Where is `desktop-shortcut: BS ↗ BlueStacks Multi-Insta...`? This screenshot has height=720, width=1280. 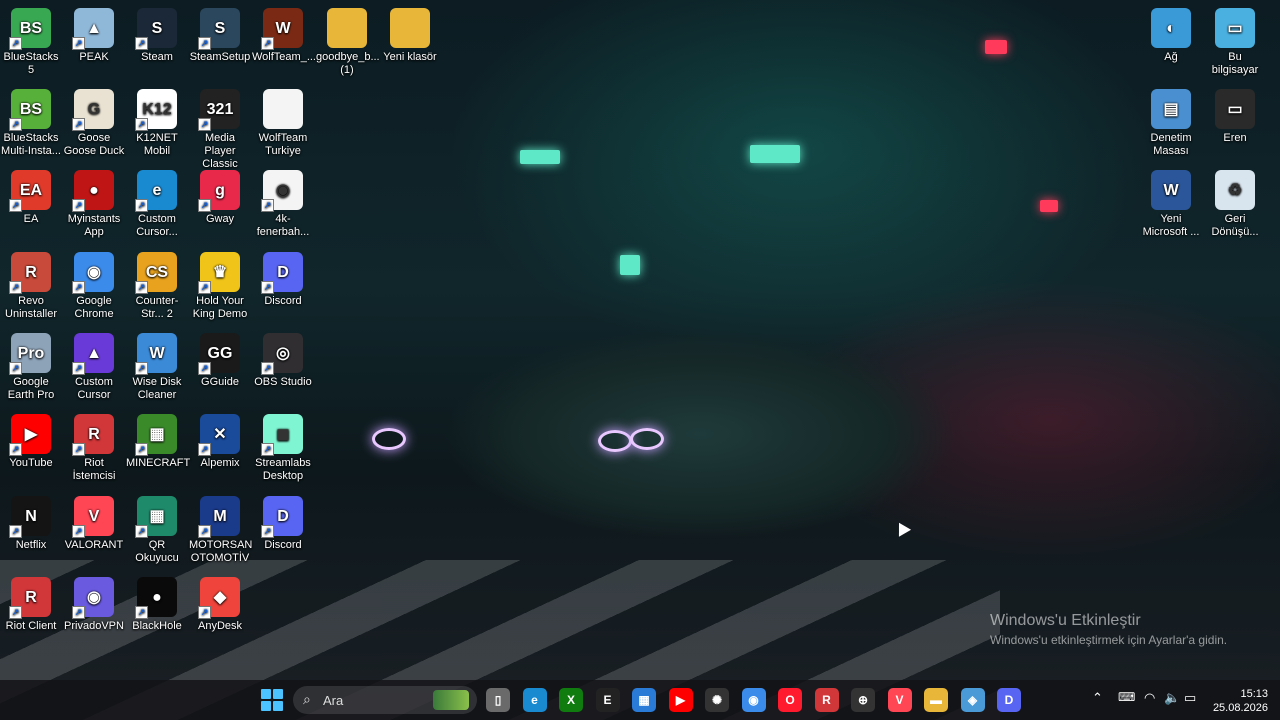
desktop-shortcut: BS ↗ BlueStacks Multi-Insta... is located at coordinates (31, 121).